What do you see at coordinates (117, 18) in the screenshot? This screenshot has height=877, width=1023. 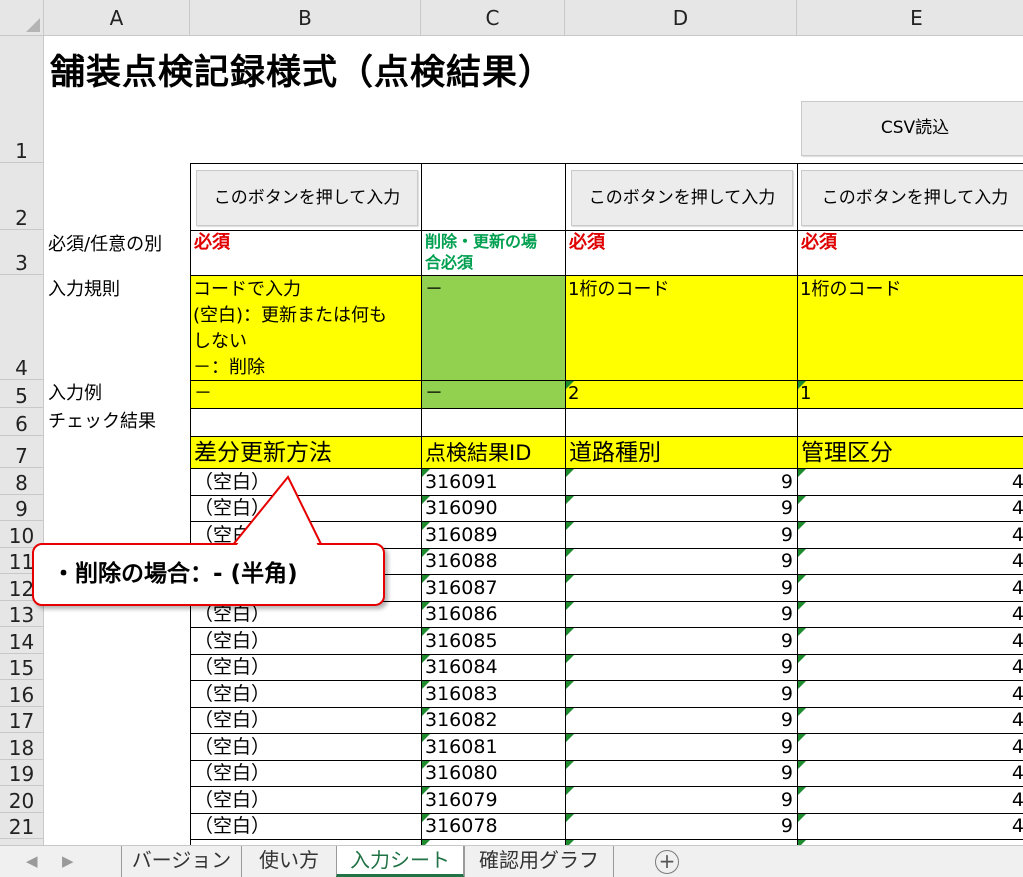 I see `column-header-a: A` at bounding box center [117, 18].